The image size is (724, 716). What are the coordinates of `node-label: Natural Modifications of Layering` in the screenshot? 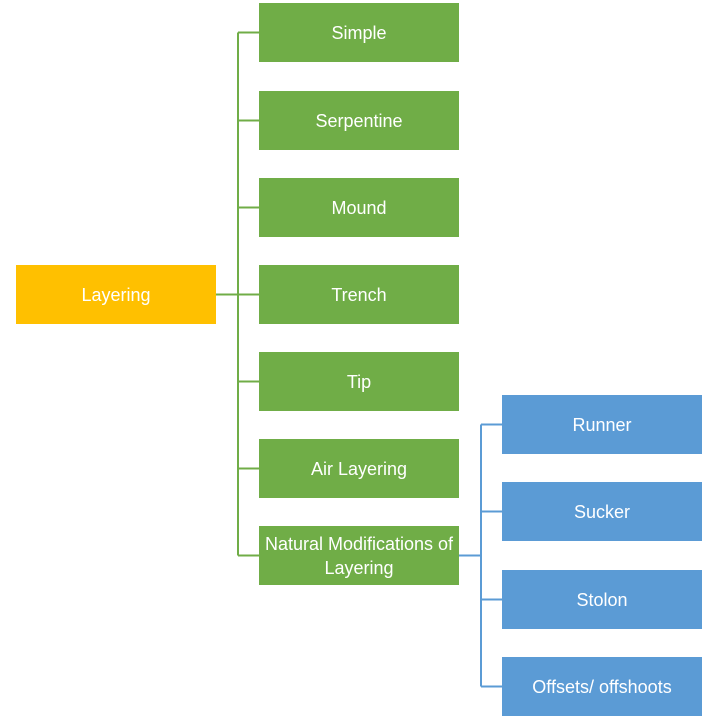 It's located at (359, 555).